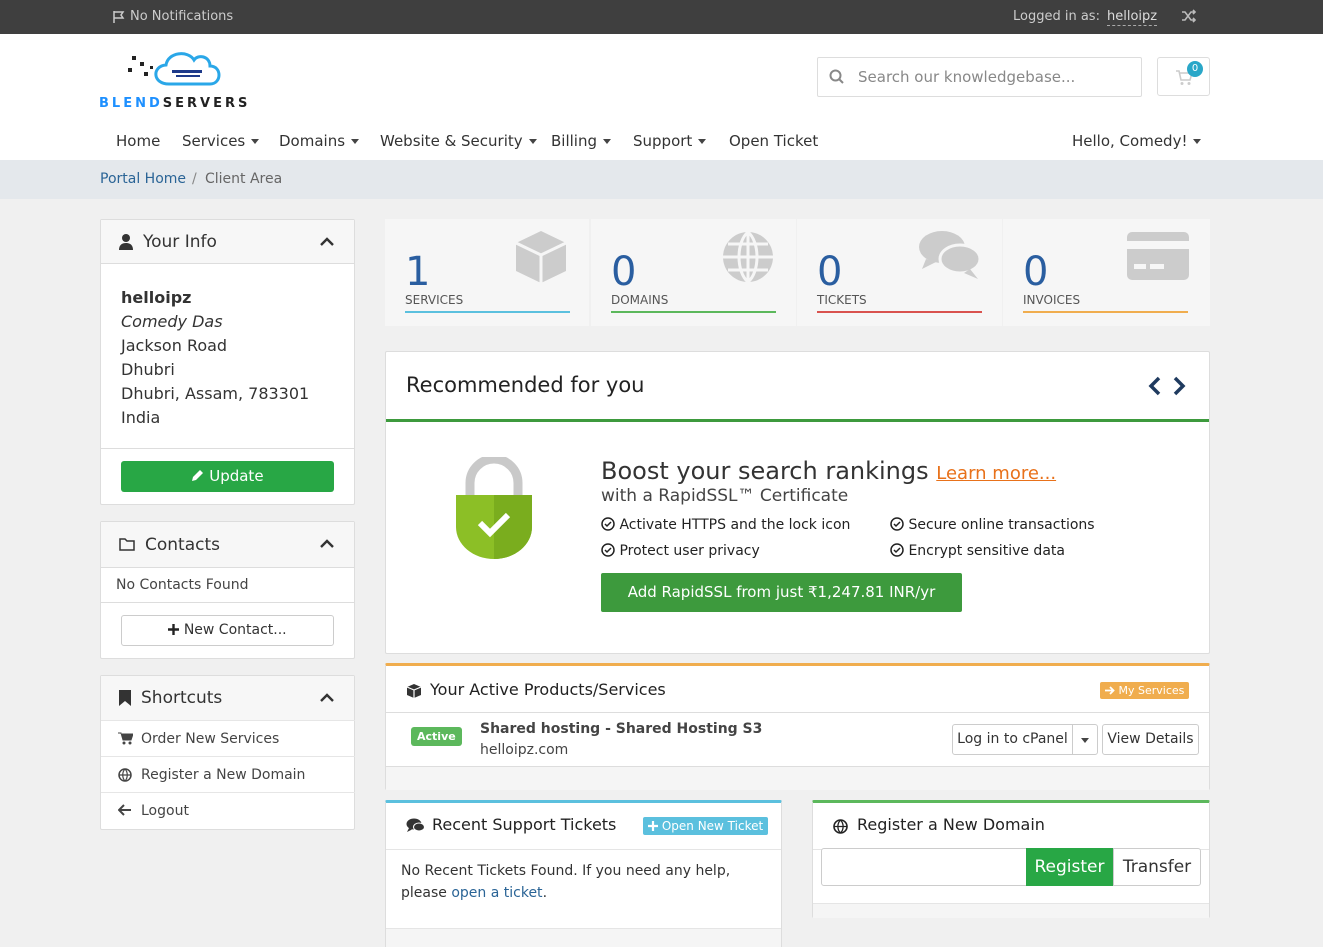 This screenshot has width=1323, height=947. What do you see at coordinates (748, 259) in the screenshot?
I see `globe-icon` at bounding box center [748, 259].